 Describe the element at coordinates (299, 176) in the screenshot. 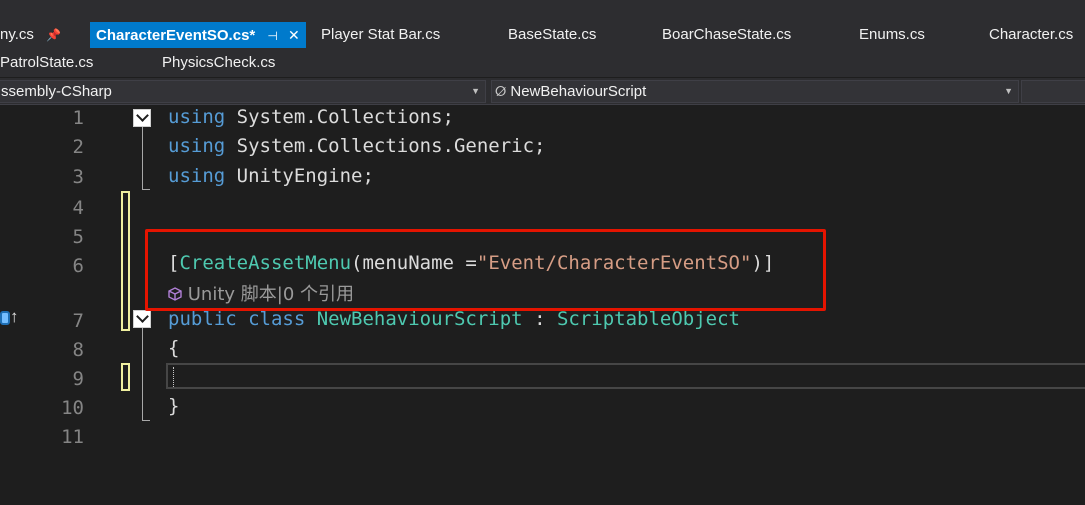

I see `code-text: UnityEngine;` at that location.